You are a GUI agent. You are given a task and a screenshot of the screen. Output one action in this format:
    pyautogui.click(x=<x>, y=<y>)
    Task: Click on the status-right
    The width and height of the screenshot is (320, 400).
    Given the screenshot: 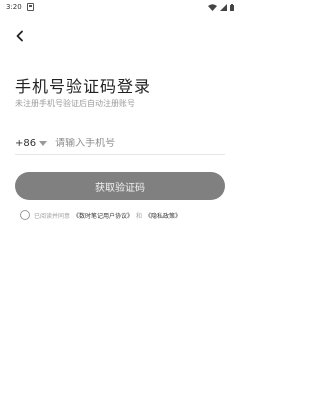 What is the action you would take?
    pyautogui.click(x=221, y=7)
    